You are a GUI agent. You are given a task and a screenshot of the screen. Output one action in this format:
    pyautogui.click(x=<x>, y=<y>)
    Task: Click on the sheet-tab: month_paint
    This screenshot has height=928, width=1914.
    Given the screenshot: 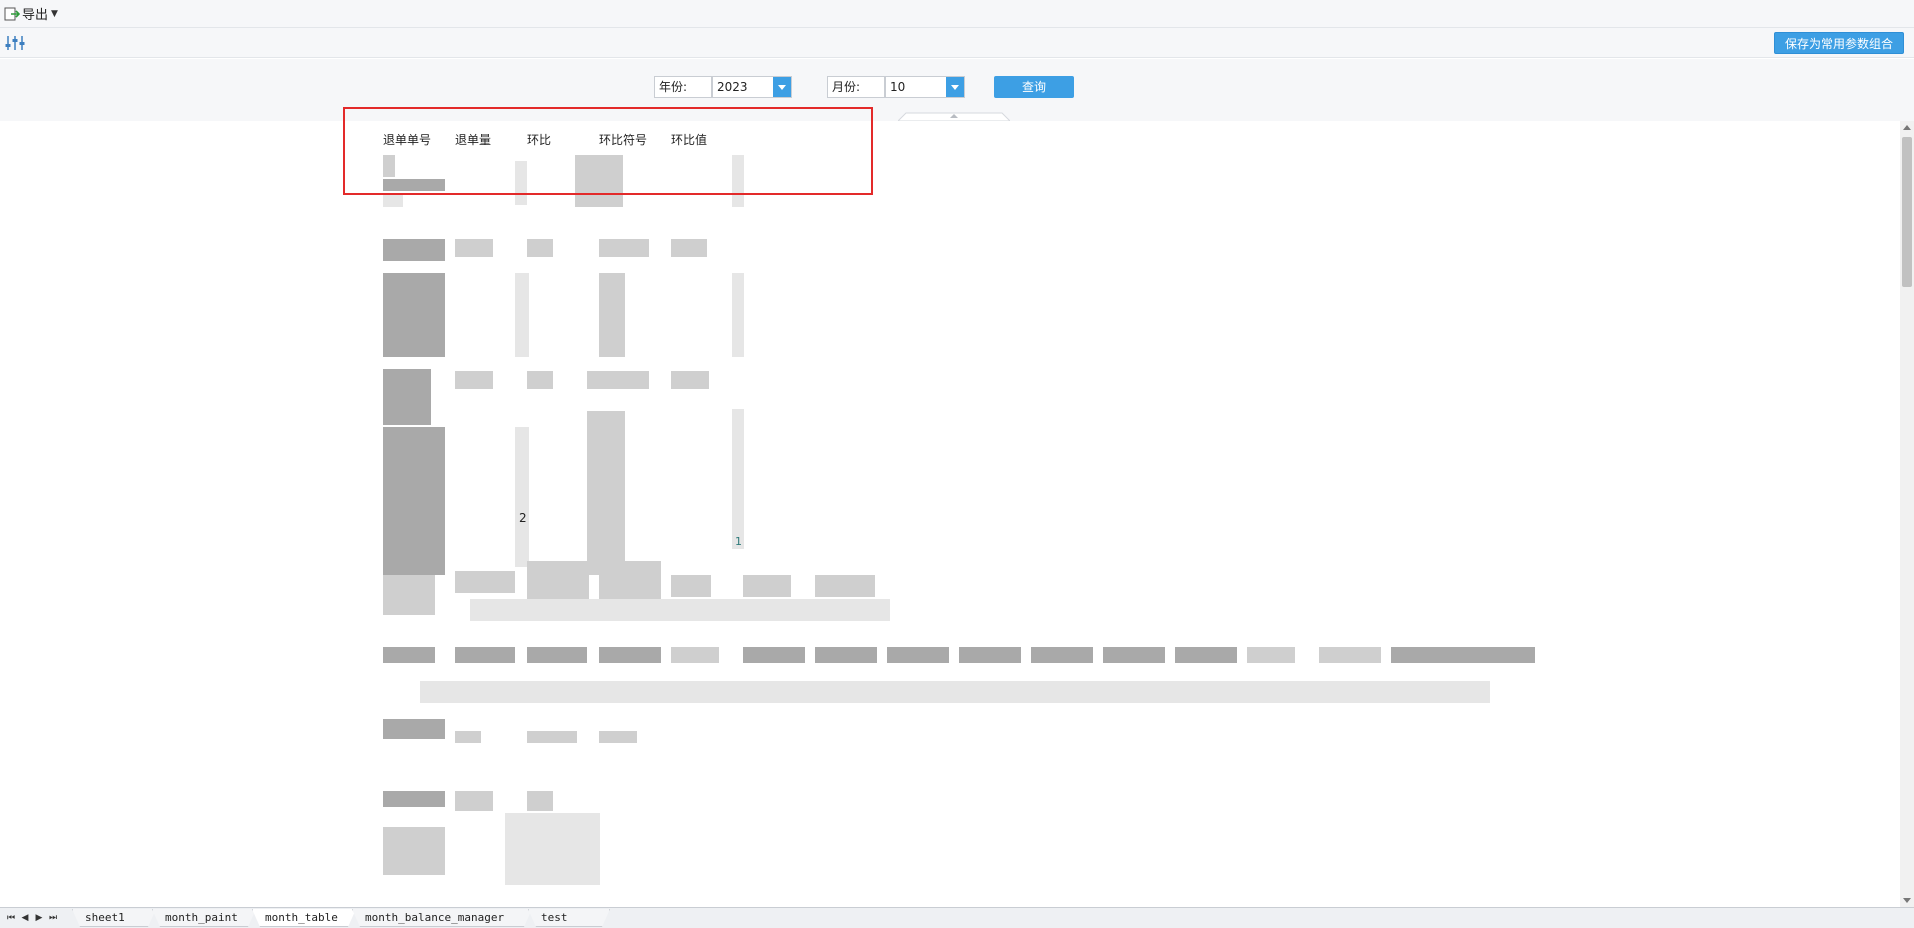 What is the action you would take?
    pyautogui.click(x=204, y=918)
    